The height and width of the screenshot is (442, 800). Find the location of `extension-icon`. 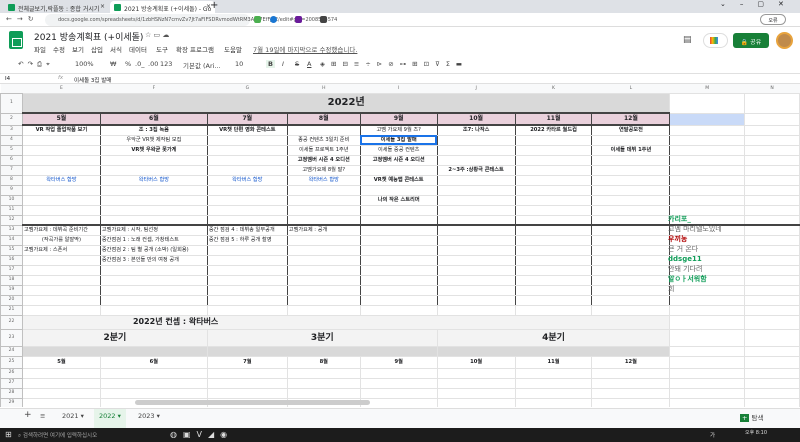

extension-icon is located at coordinates (298, 19).